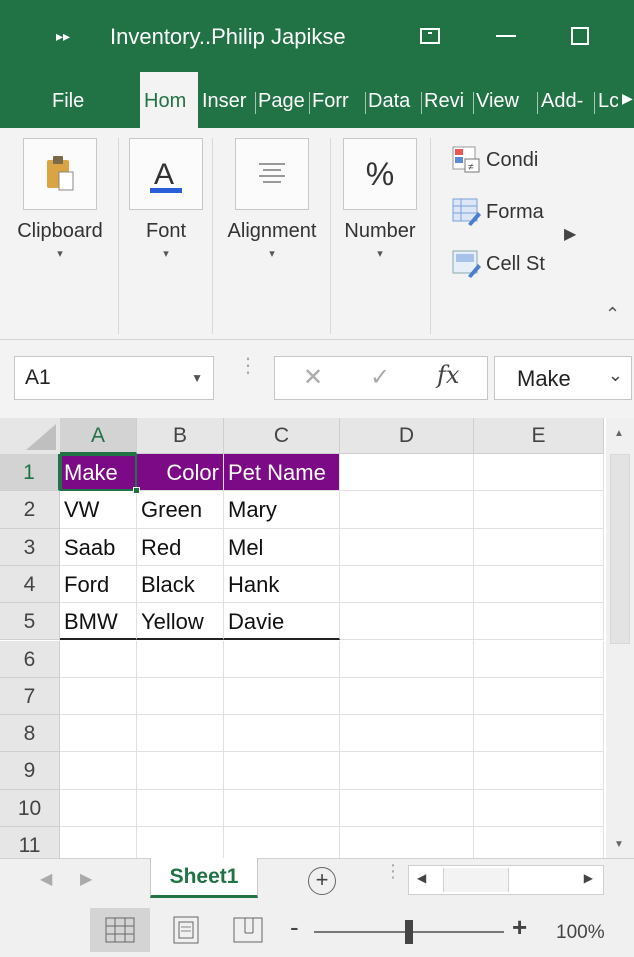 This screenshot has height=957, width=634. What do you see at coordinates (98, 547) in the screenshot?
I see `cell-a3: Saab` at bounding box center [98, 547].